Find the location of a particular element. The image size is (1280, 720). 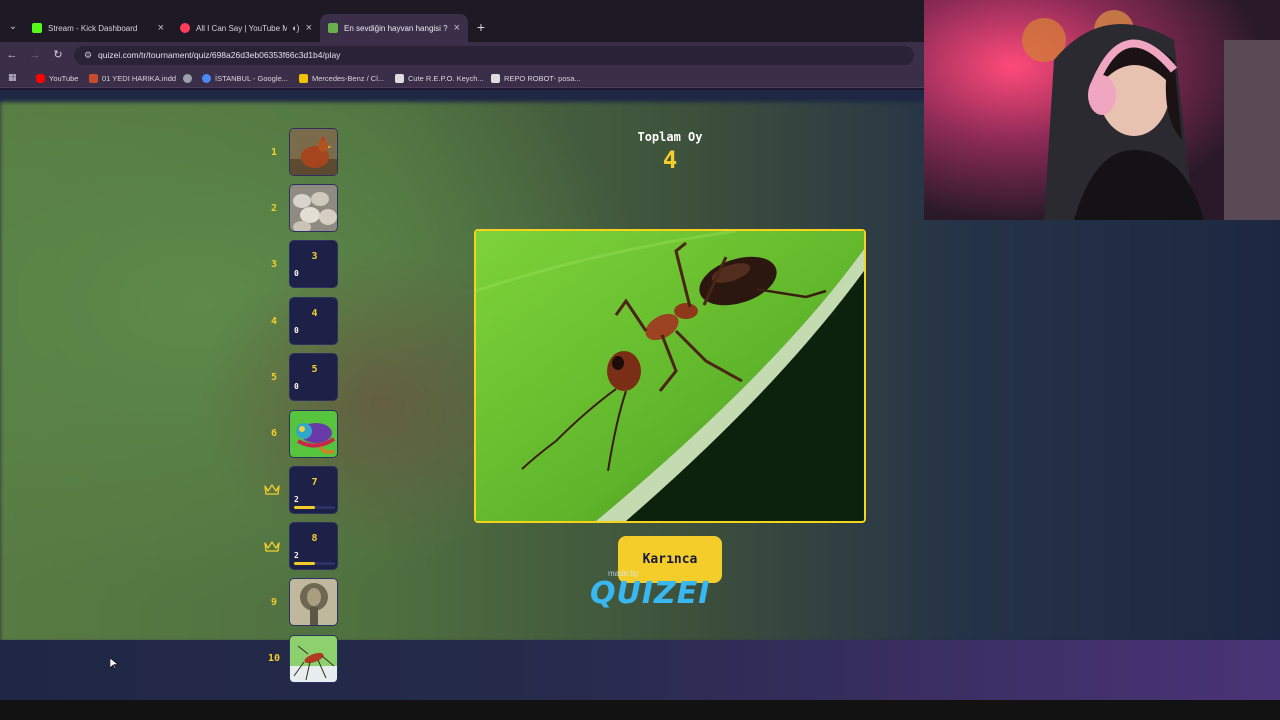

bookmark-yedi-harika: 01 YEDI HARIKA.indd is located at coordinates (132, 78).